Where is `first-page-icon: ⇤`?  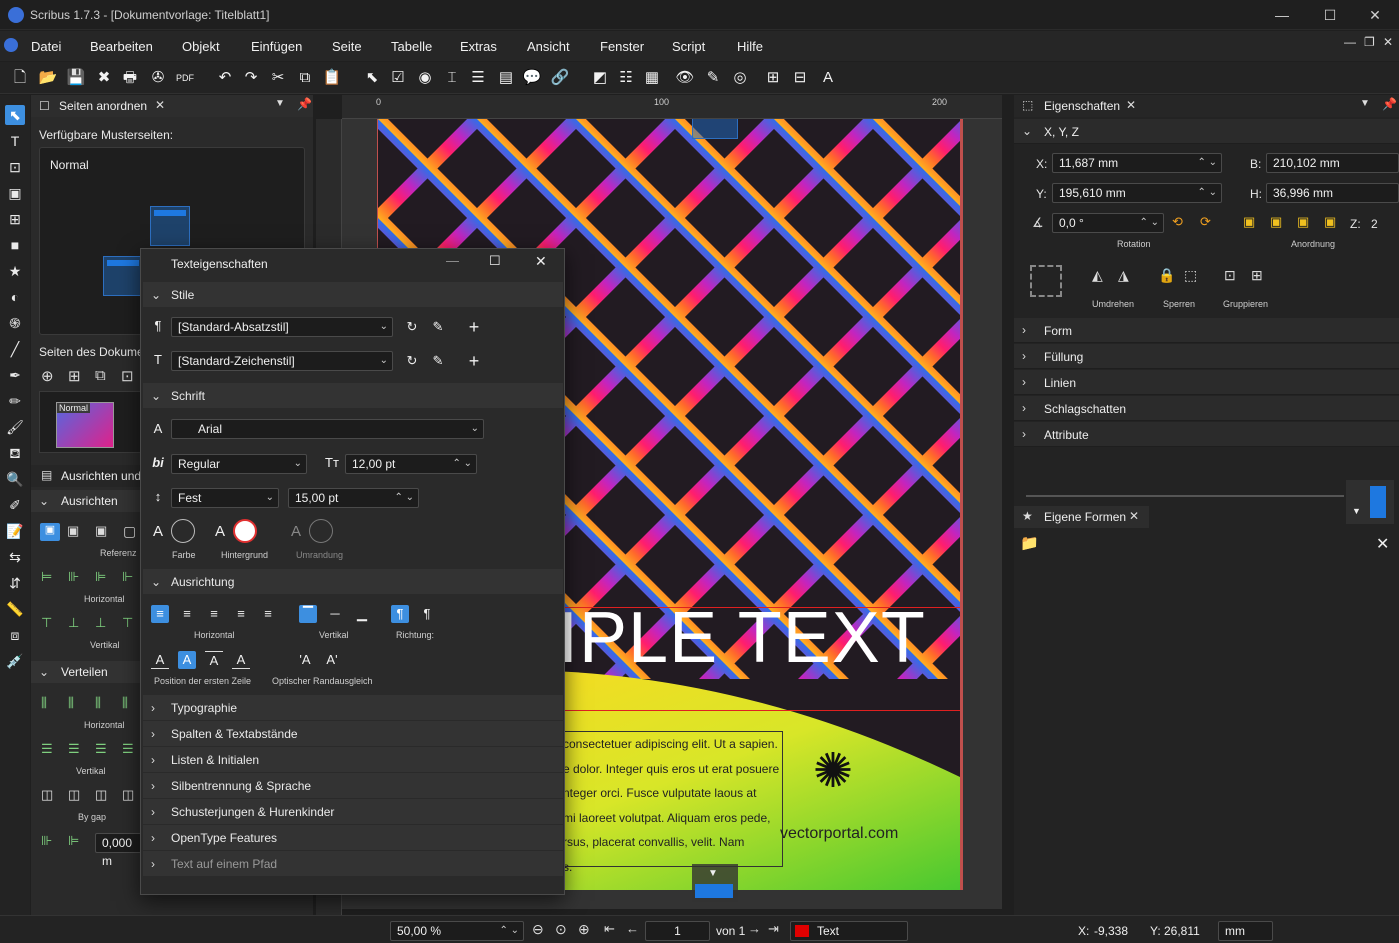 first-page-icon: ⇤ is located at coordinates (609, 929).